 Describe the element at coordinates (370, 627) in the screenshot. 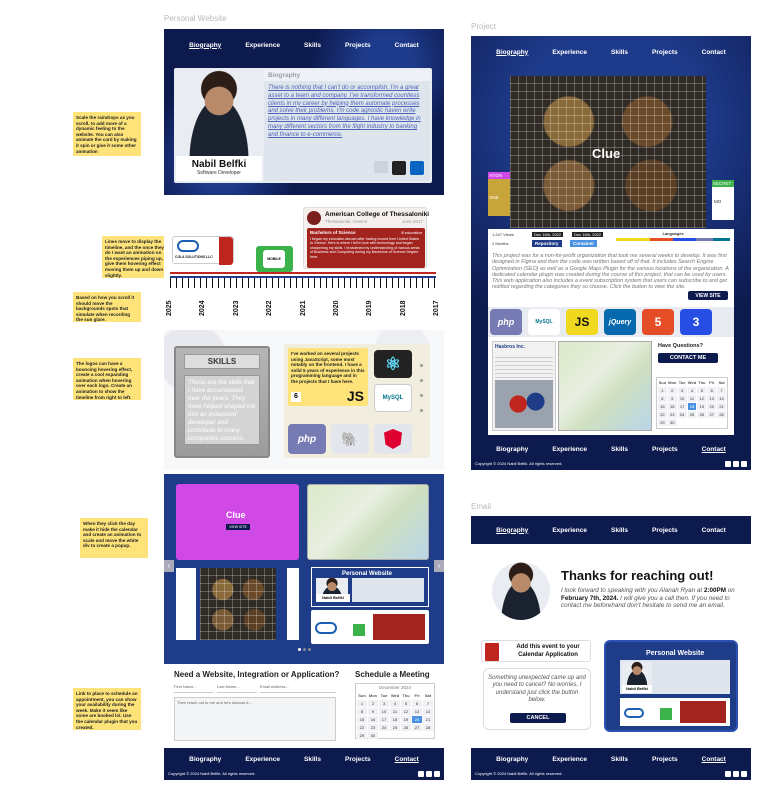

I see `carousel-timeline-card` at that location.